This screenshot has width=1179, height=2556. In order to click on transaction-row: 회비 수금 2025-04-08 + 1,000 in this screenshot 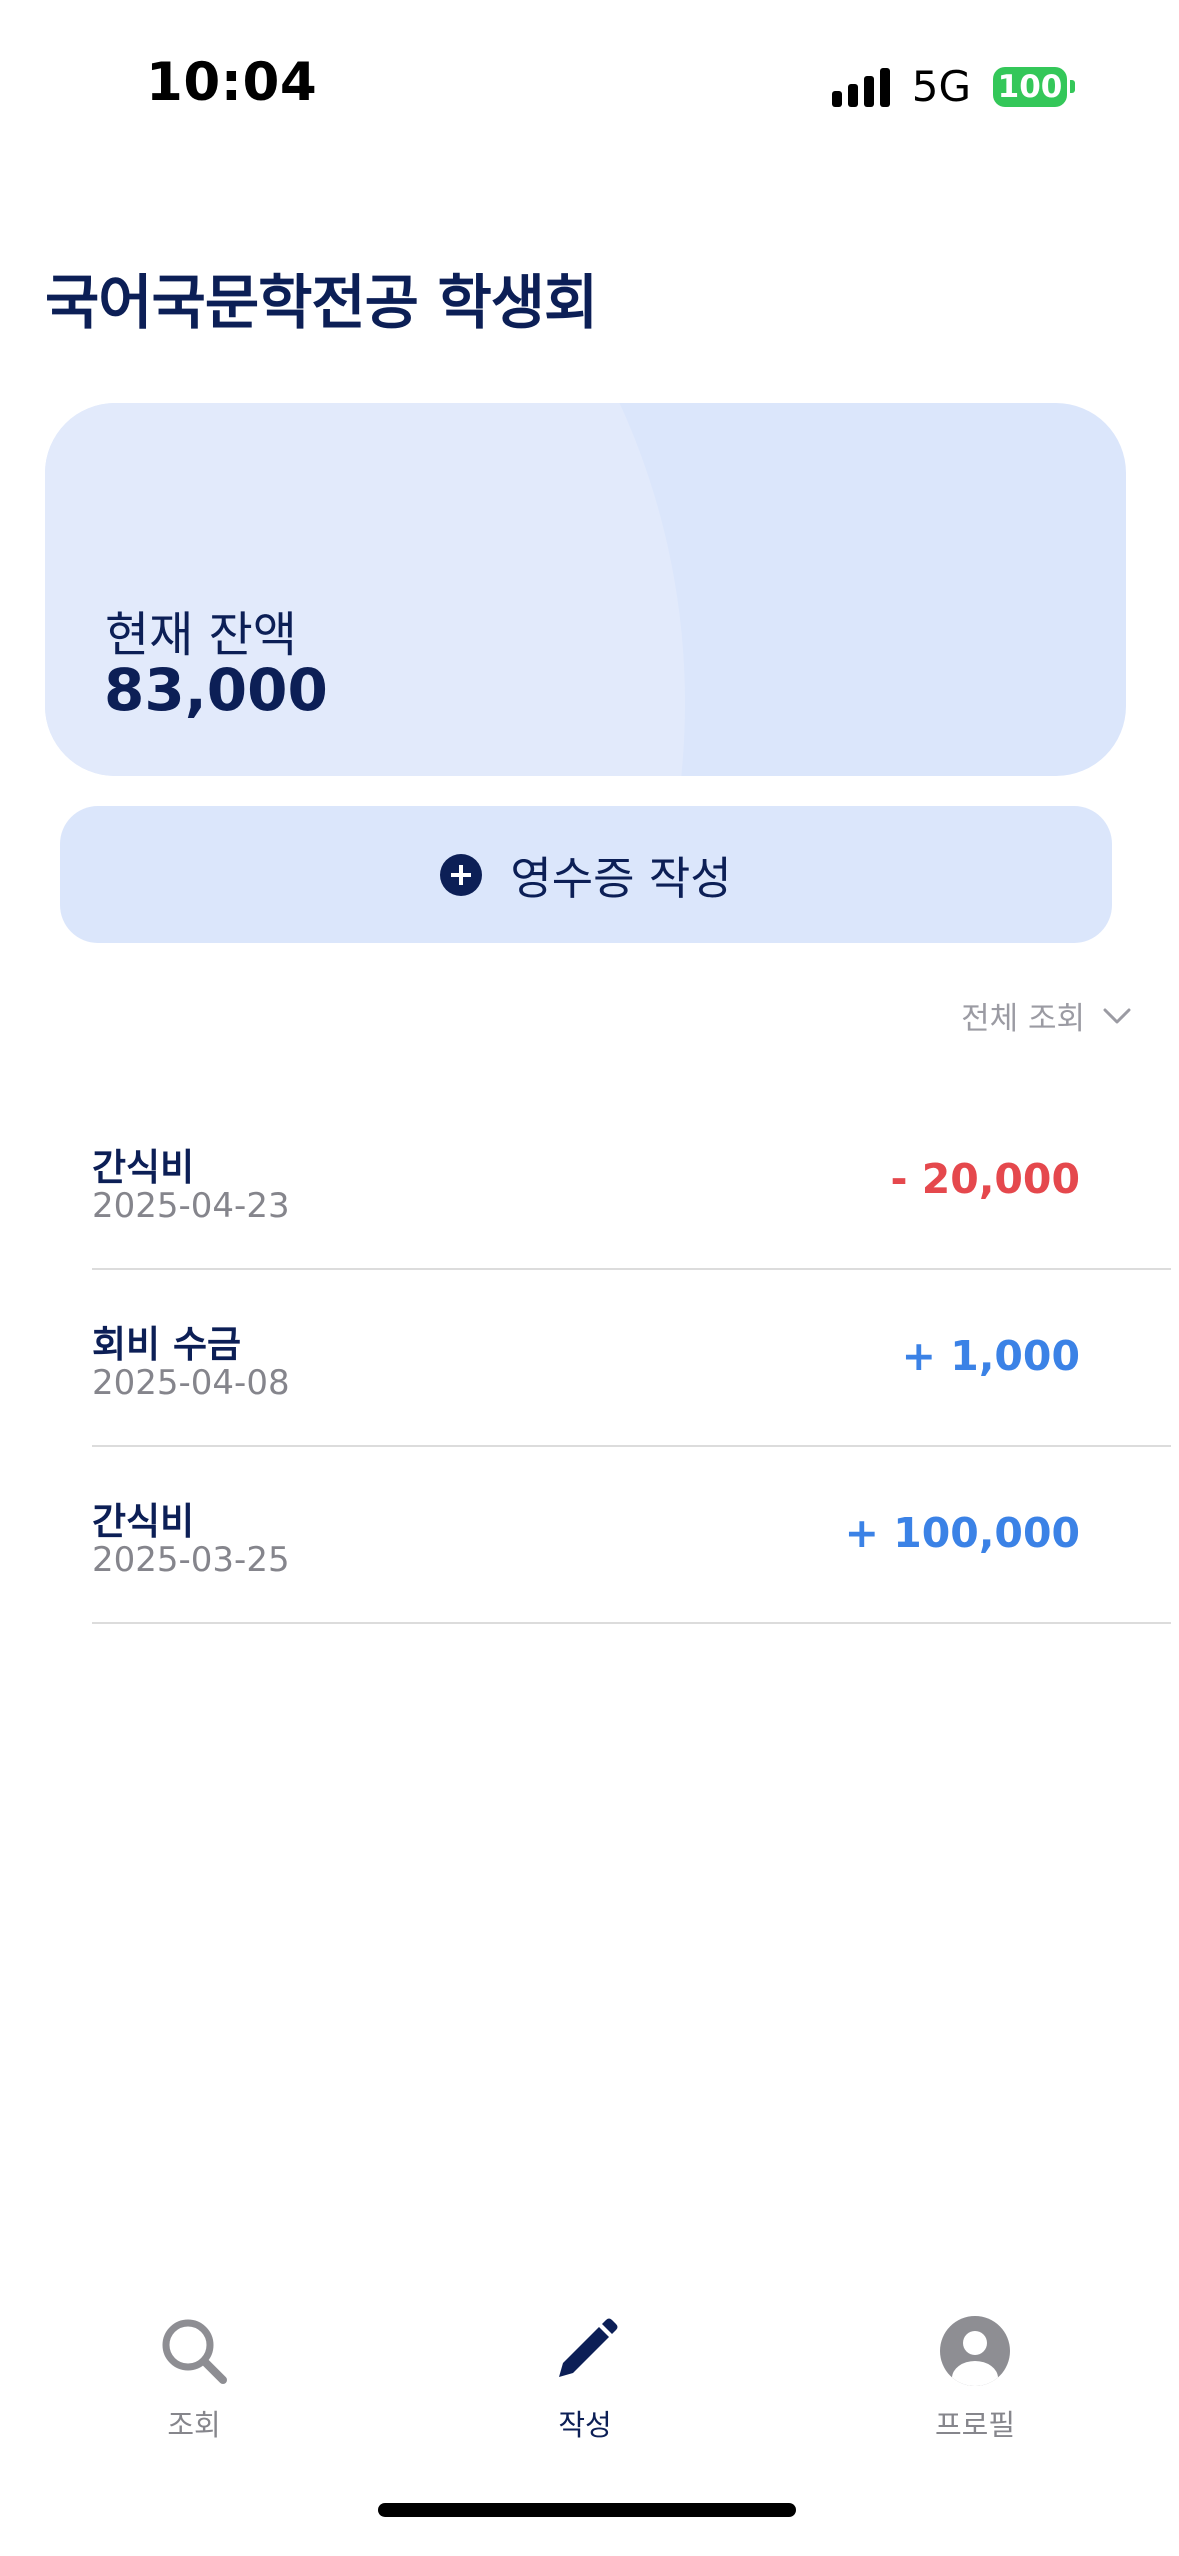, I will do `click(631, 1358)`.